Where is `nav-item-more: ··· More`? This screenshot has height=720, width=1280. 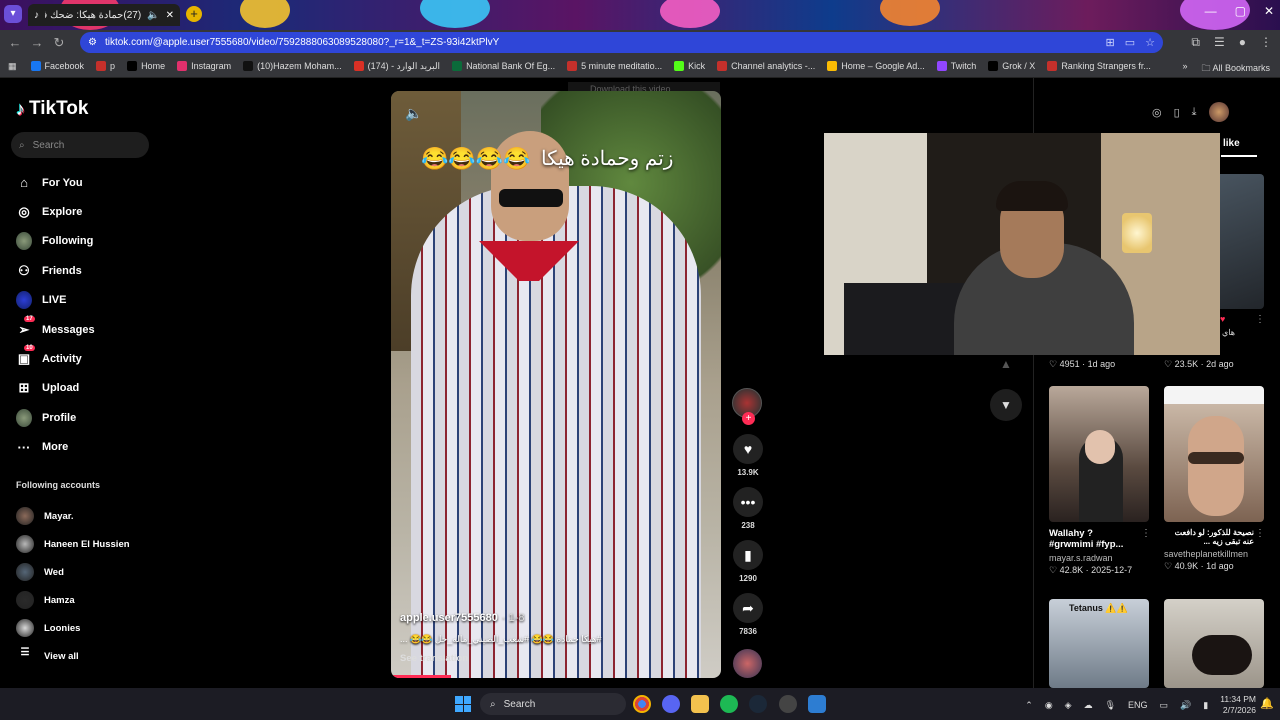
nav-item-more: ··· More is located at coordinates (55, 447).